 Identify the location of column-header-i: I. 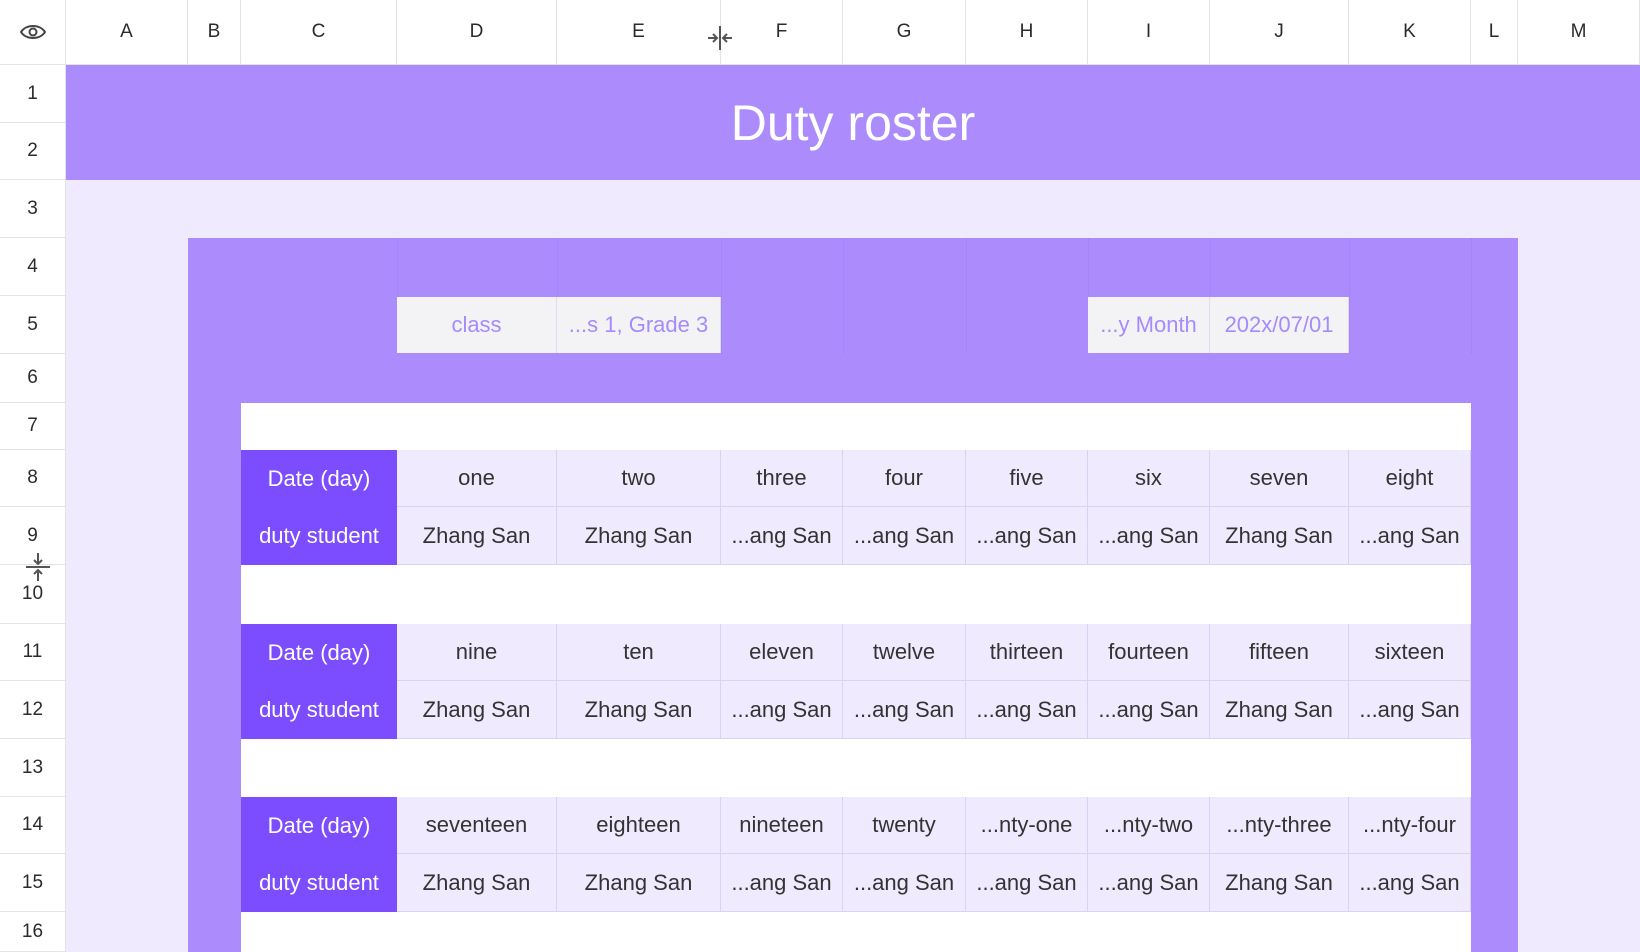
(1149, 32).